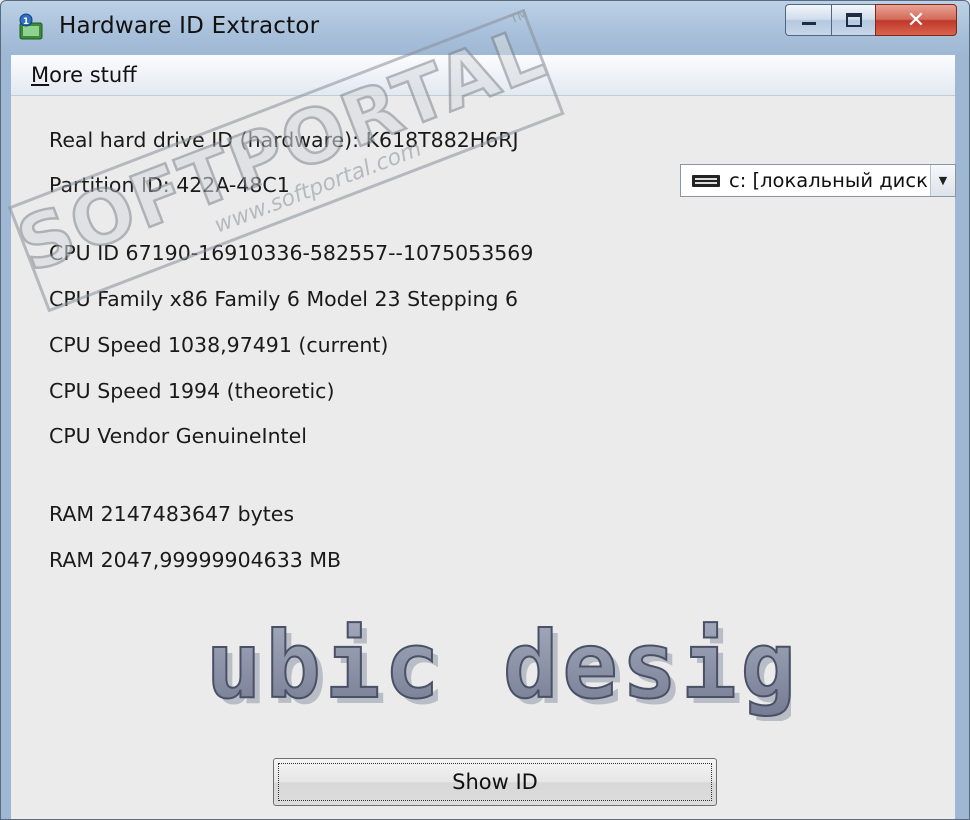 Image resolution: width=970 pixels, height=820 pixels. What do you see at coordinates (189, 26) in the screenshot?
I see `window-title: Hardware ID Extractor` at bounding box center [189, 26].